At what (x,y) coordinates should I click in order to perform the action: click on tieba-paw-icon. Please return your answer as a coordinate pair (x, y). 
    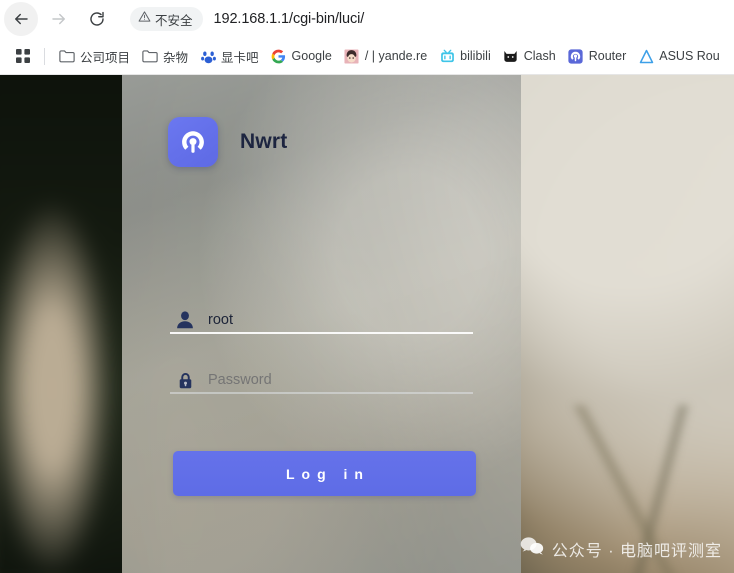
    Looking at the image, I should click on (208, 56).